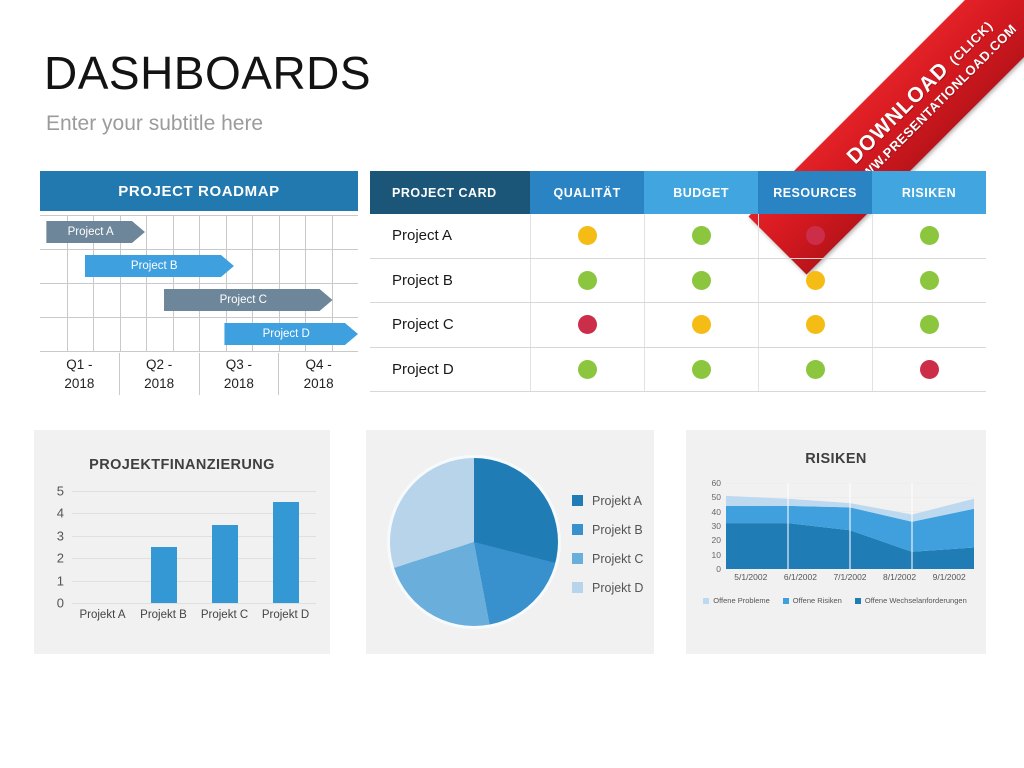  What do you see at coordinates (423, 325) in the screenshot?
I see `table-cell-project-name: Project C` at bounding box center [423, 325].